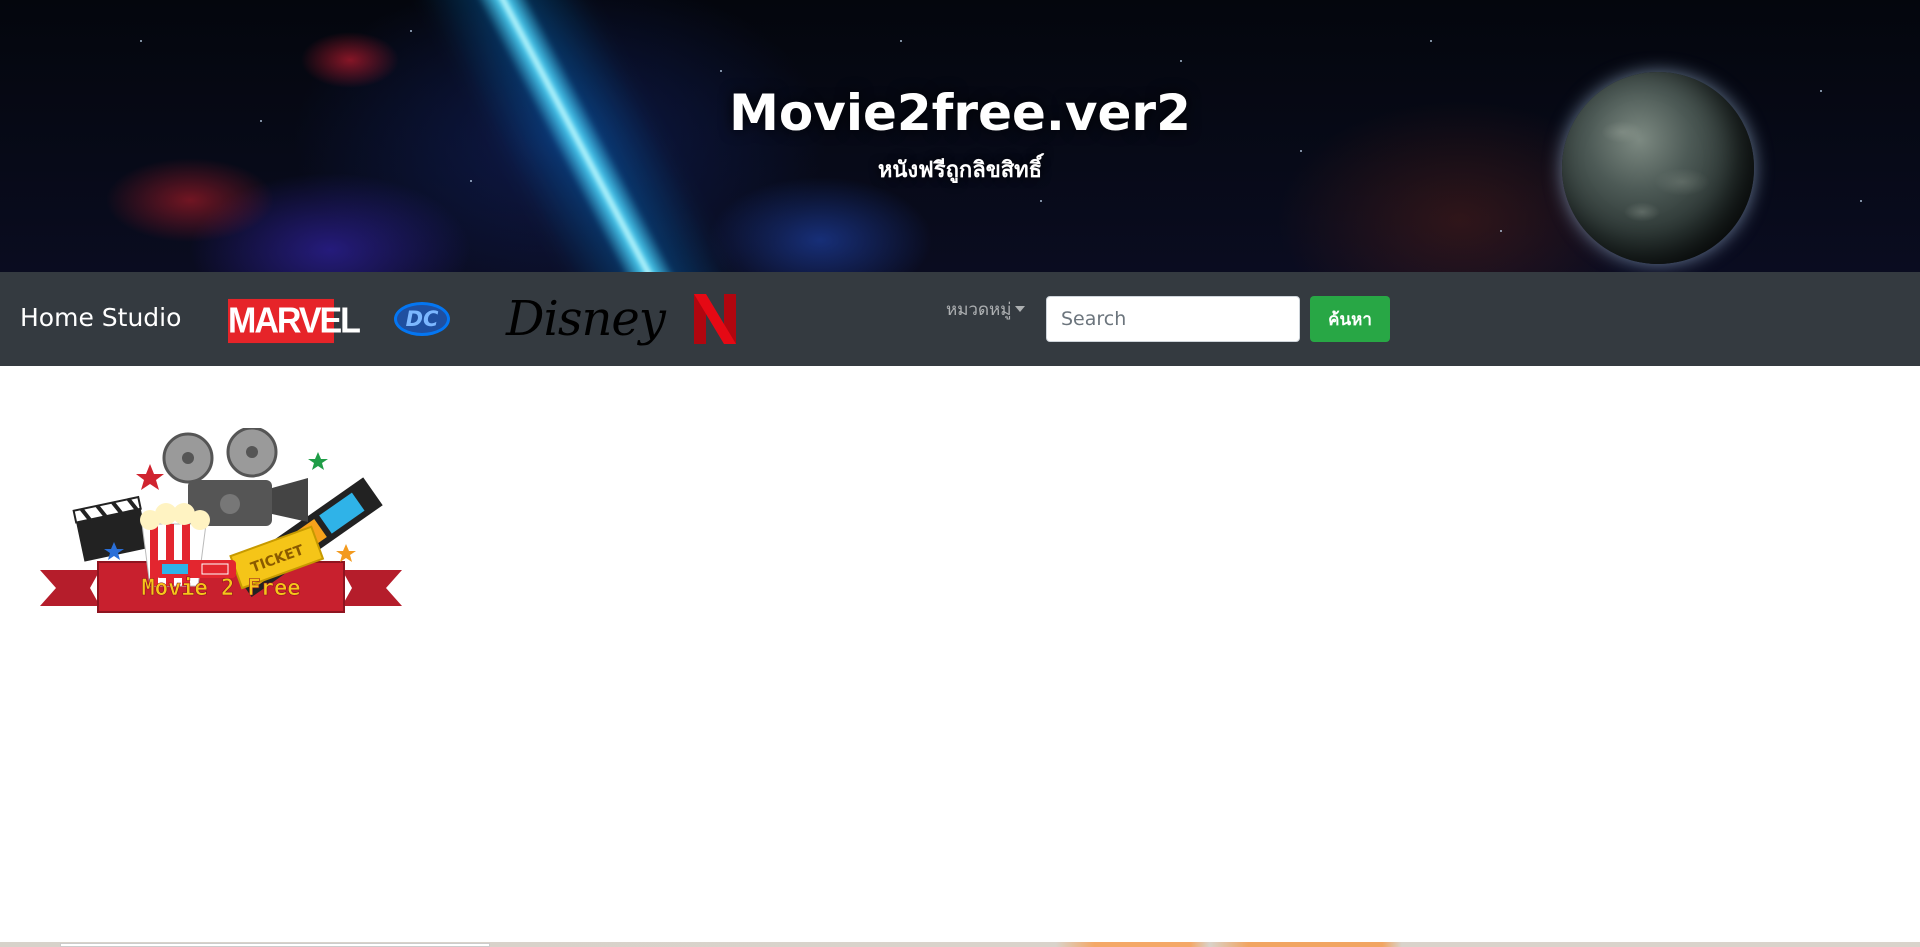  I want to click on bottom-edge-strip, so click(960, 944).